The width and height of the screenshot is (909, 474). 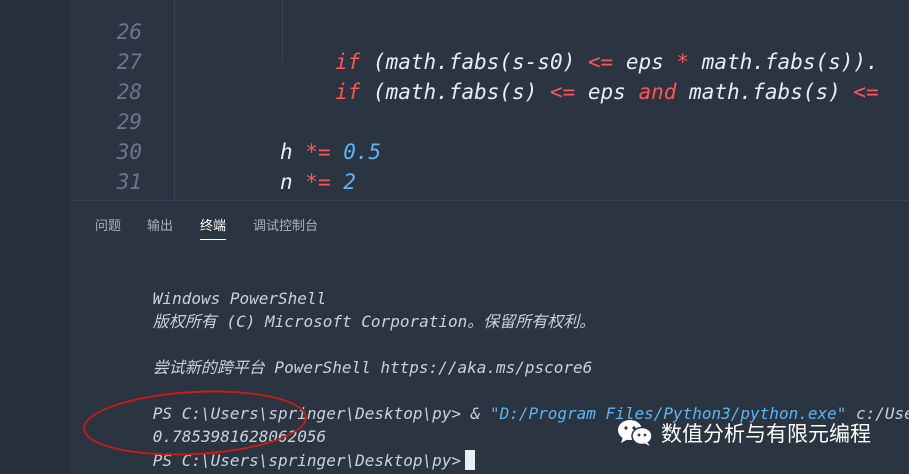 I want to click on tab-terminal: 终端, so click(x=213, y=227).